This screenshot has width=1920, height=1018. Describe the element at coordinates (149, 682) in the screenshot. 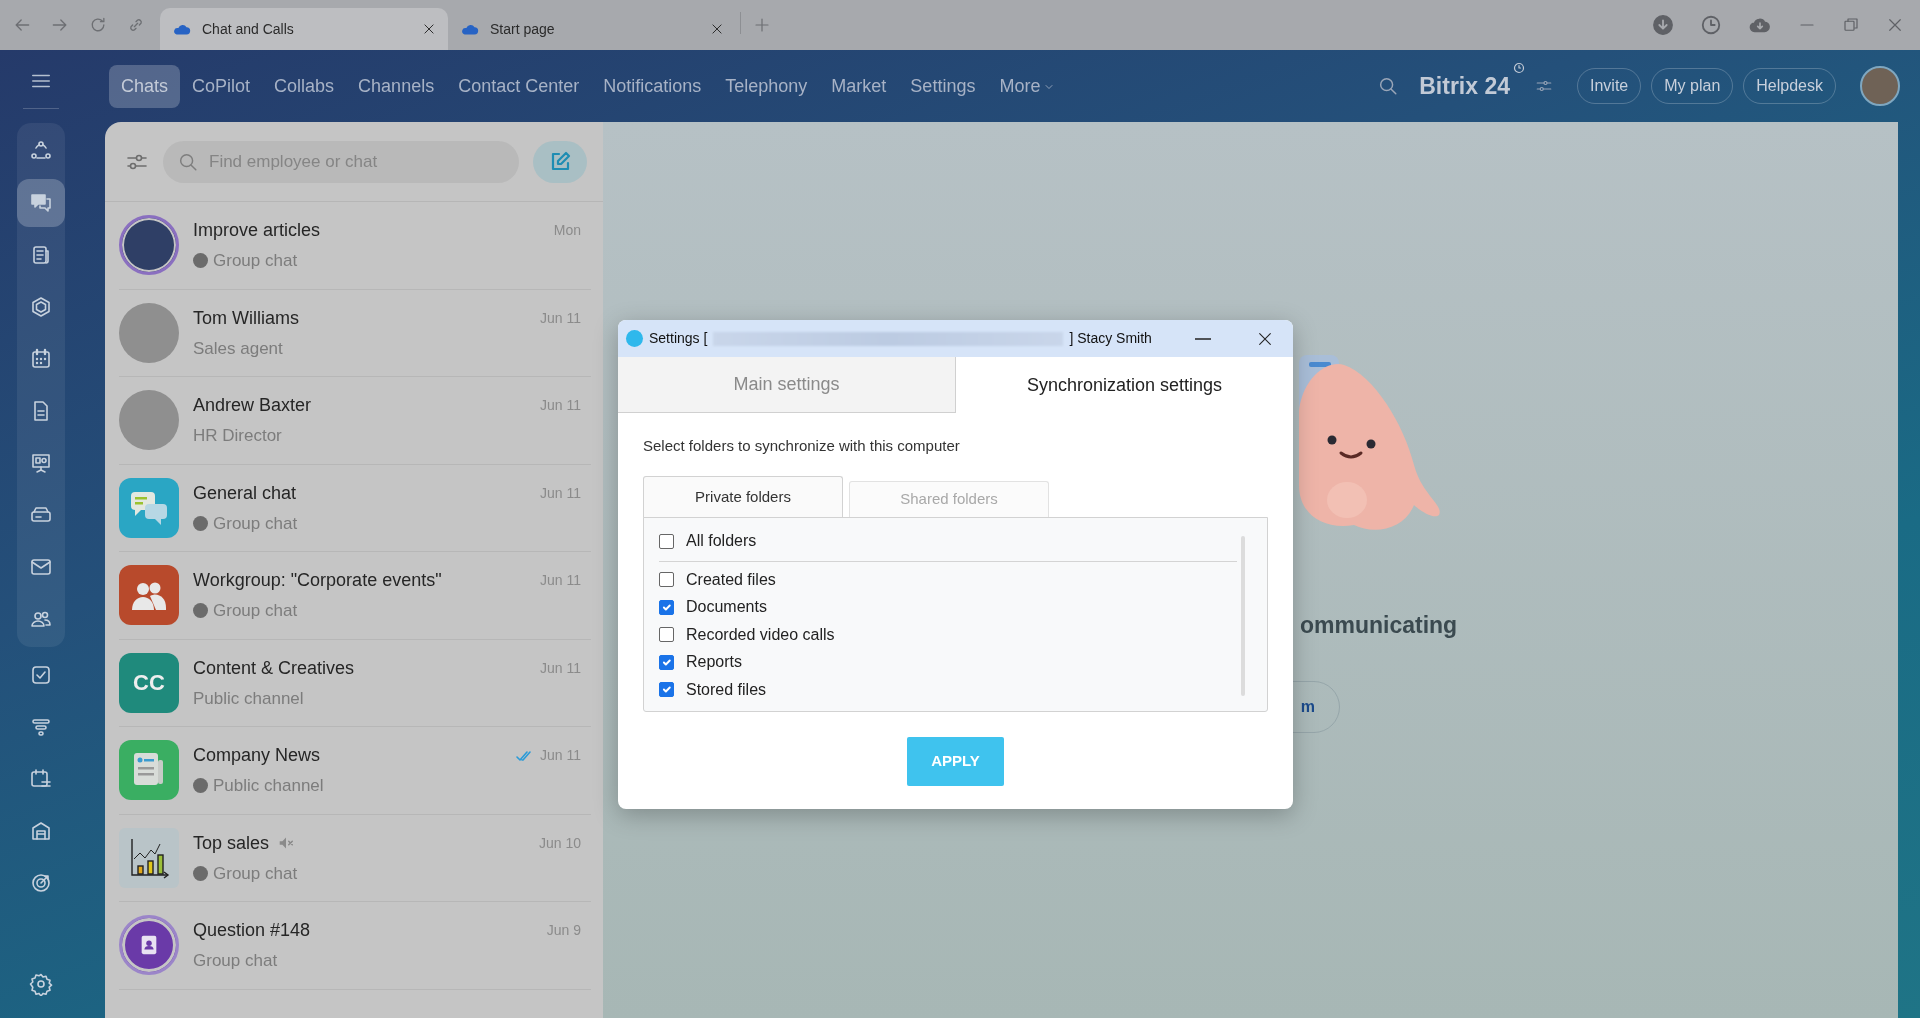

I see `initials-avatar: CC` at that location.